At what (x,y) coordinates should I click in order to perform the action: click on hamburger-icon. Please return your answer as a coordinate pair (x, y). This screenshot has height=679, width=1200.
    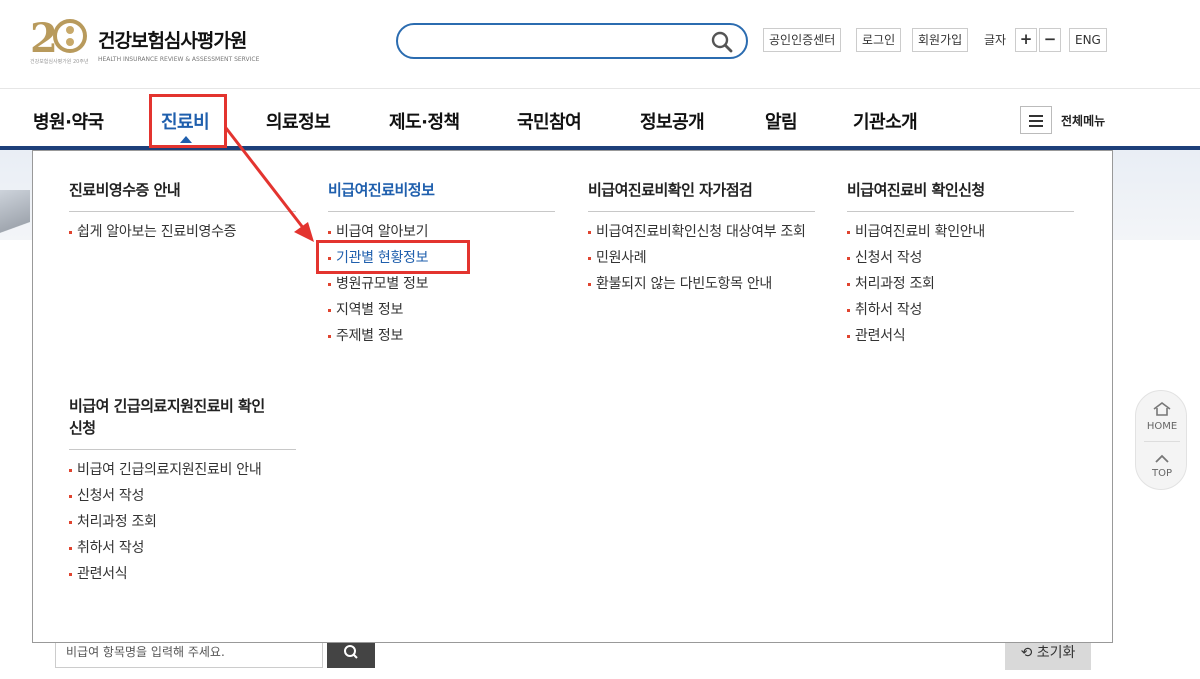
    Looking at the image, I should click on (1036, 116).